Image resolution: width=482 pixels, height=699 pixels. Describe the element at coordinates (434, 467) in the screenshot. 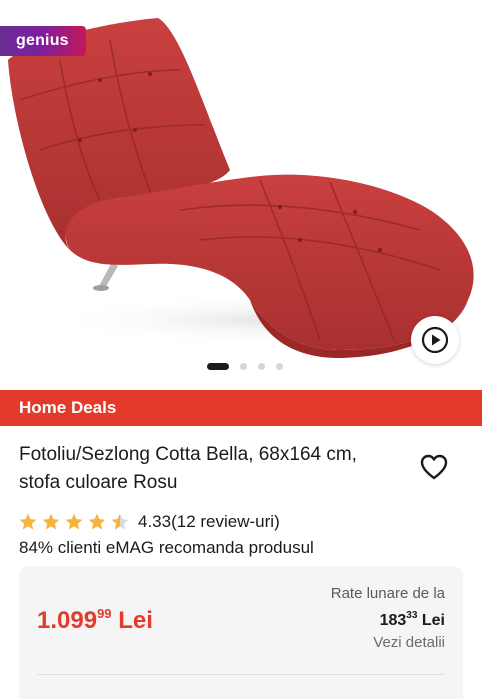

I see `heart-outline-icon` at that location.